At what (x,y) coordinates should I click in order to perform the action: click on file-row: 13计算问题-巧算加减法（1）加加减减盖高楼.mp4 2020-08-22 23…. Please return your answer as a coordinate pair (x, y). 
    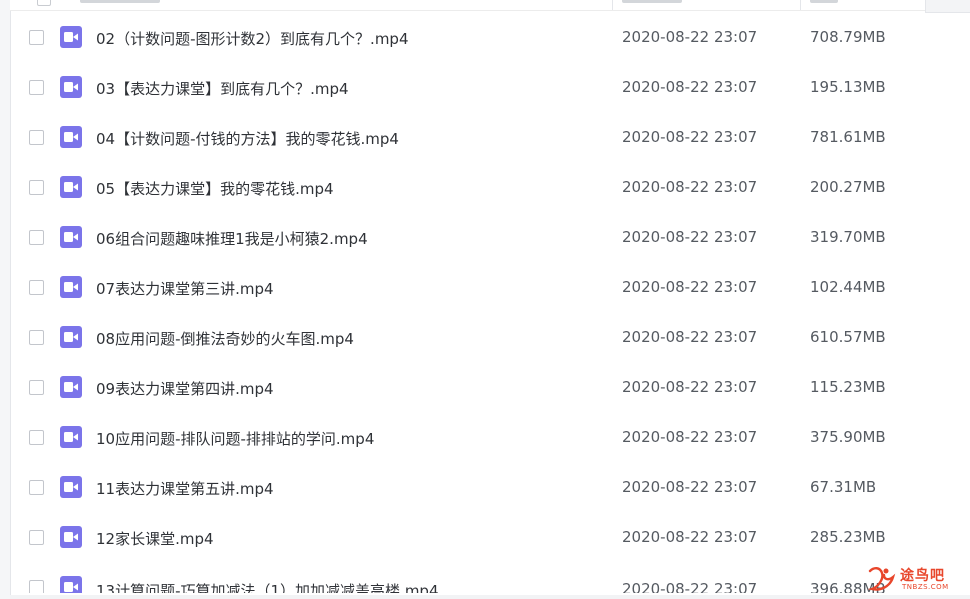
    Looking at the image, I should click on (490, 578).